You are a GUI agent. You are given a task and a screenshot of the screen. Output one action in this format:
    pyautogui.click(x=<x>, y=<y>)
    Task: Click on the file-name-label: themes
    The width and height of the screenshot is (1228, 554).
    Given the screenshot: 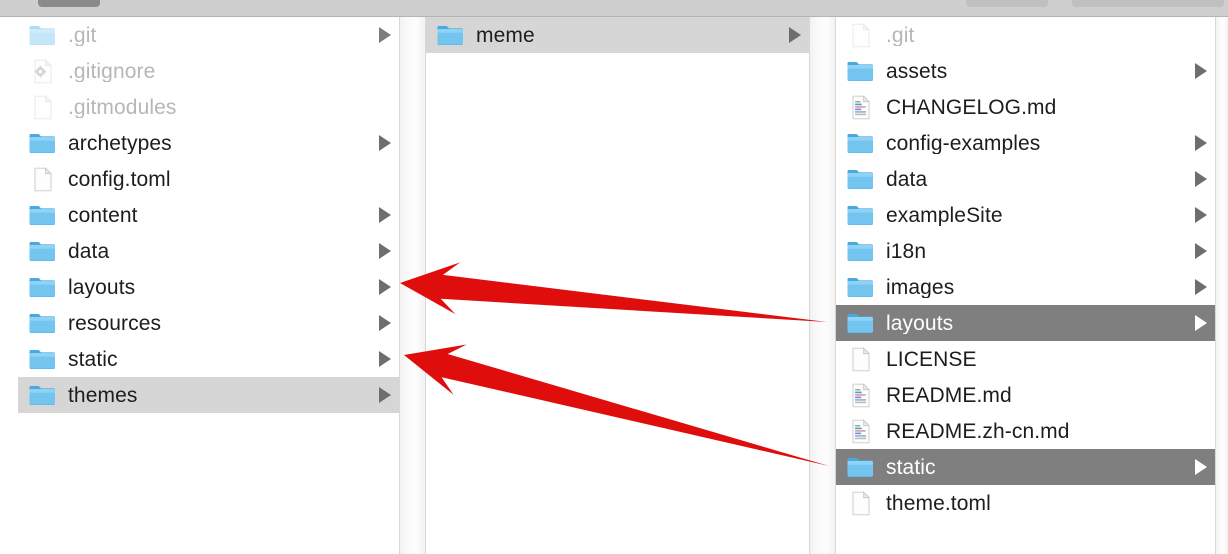 What is the action you would take?
    pyautogui.click(x=103, y=395)
    